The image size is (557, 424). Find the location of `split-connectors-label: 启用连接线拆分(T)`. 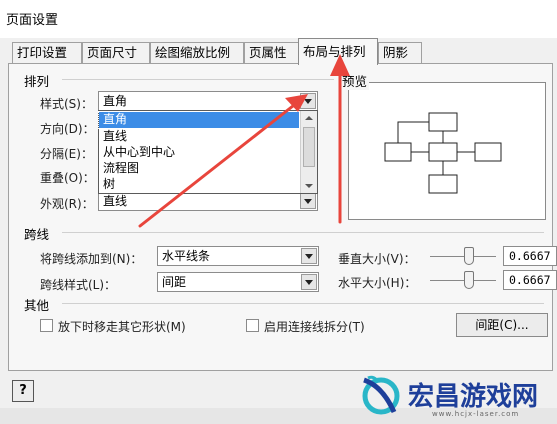

split-connectors-label: 启用连接线拆分(T) is located at coordinates (314, 327).